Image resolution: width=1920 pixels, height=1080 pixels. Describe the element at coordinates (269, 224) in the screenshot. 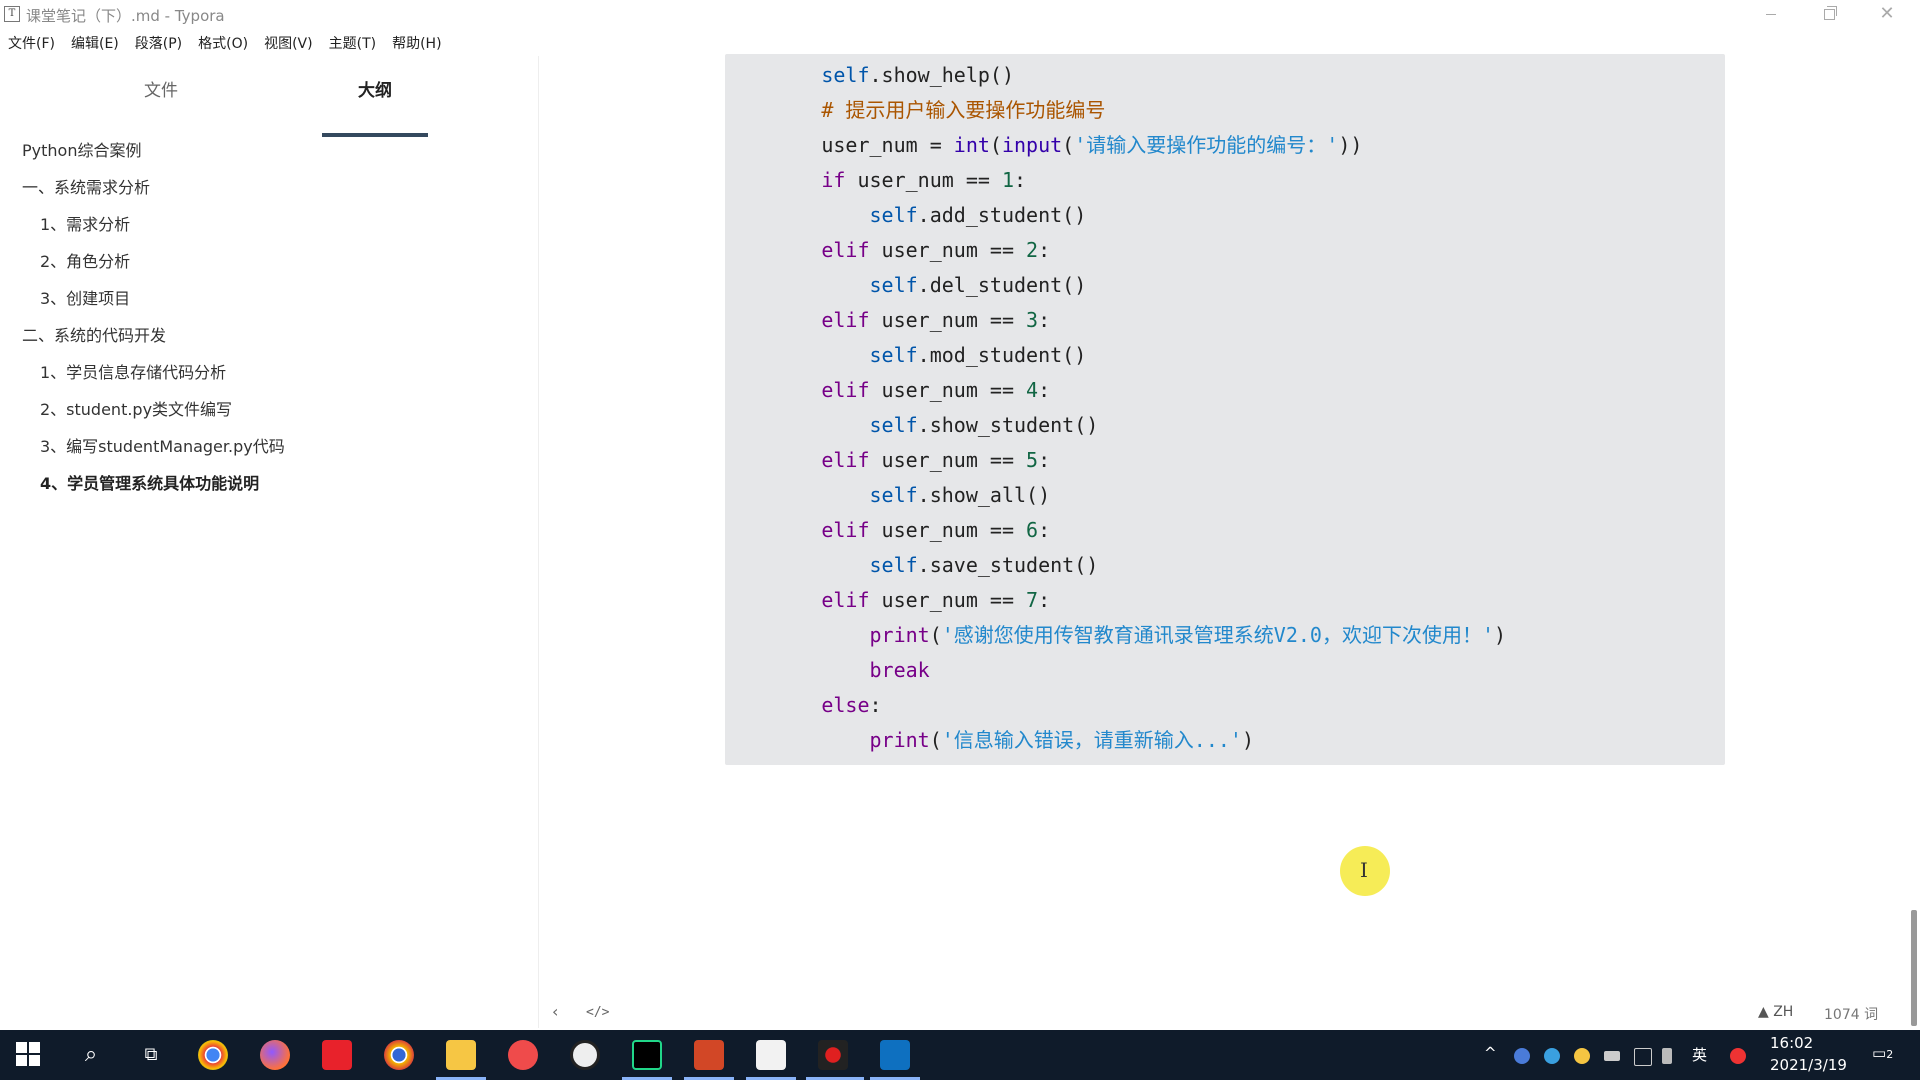

I see `outline-item: 1、需求分析` at that location.